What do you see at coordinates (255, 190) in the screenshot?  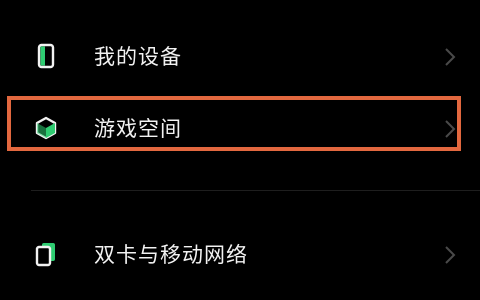 I see `divider` at bounding box center [255, 190].